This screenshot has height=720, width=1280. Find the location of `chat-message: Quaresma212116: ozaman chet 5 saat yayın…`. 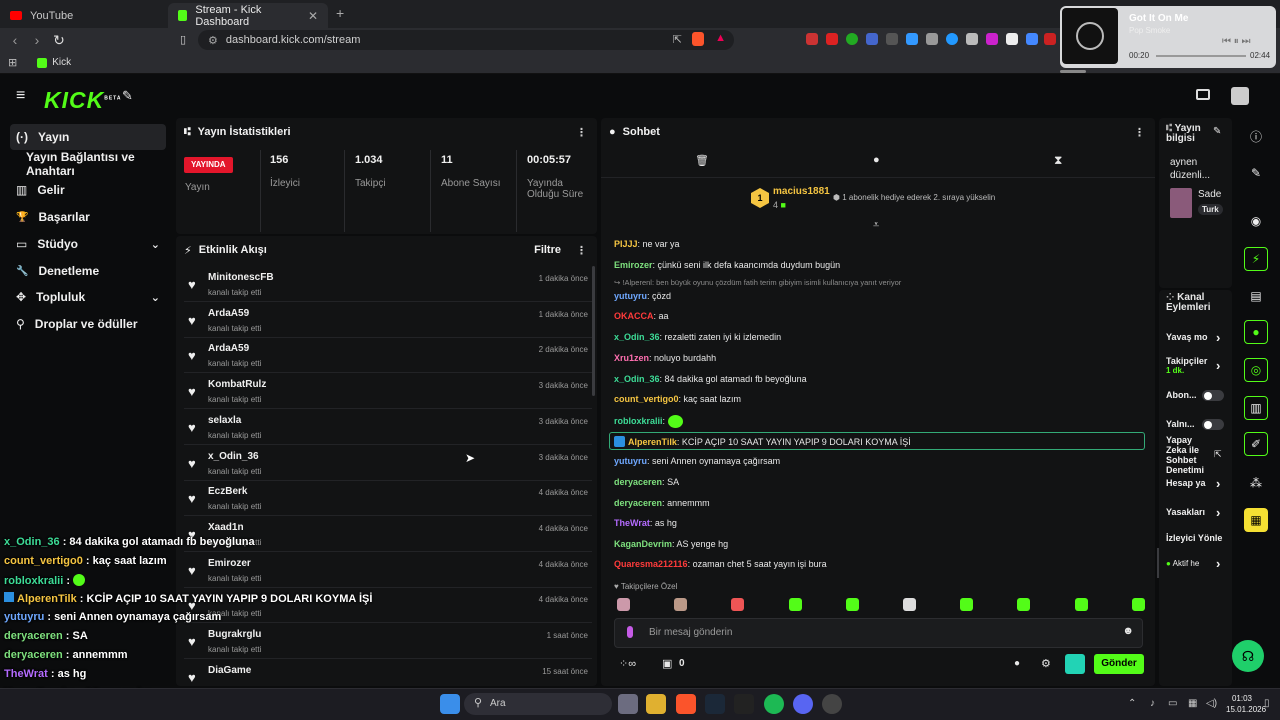

chat-message: Quaresma212116: ozaman chet 5 saat yayın… is located at coordinates (879, 564).